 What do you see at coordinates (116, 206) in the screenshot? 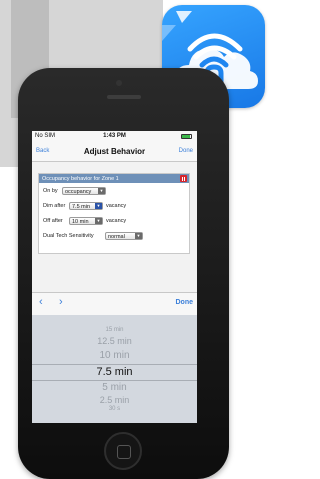
I see `dim-after-suffix: vacancy` at bounding box center [116, 206].